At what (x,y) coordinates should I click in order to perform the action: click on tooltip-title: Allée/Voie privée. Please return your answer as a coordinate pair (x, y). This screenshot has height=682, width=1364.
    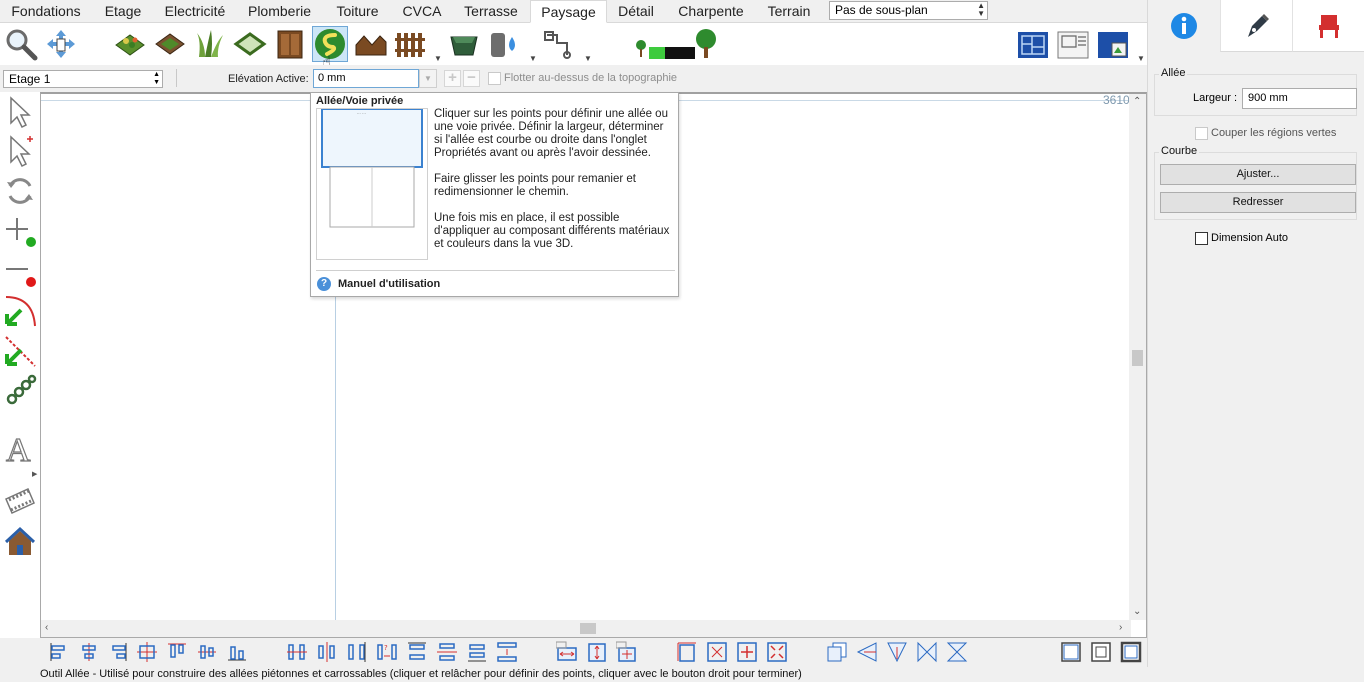
    Looking at the image, I should click on (360, 101).